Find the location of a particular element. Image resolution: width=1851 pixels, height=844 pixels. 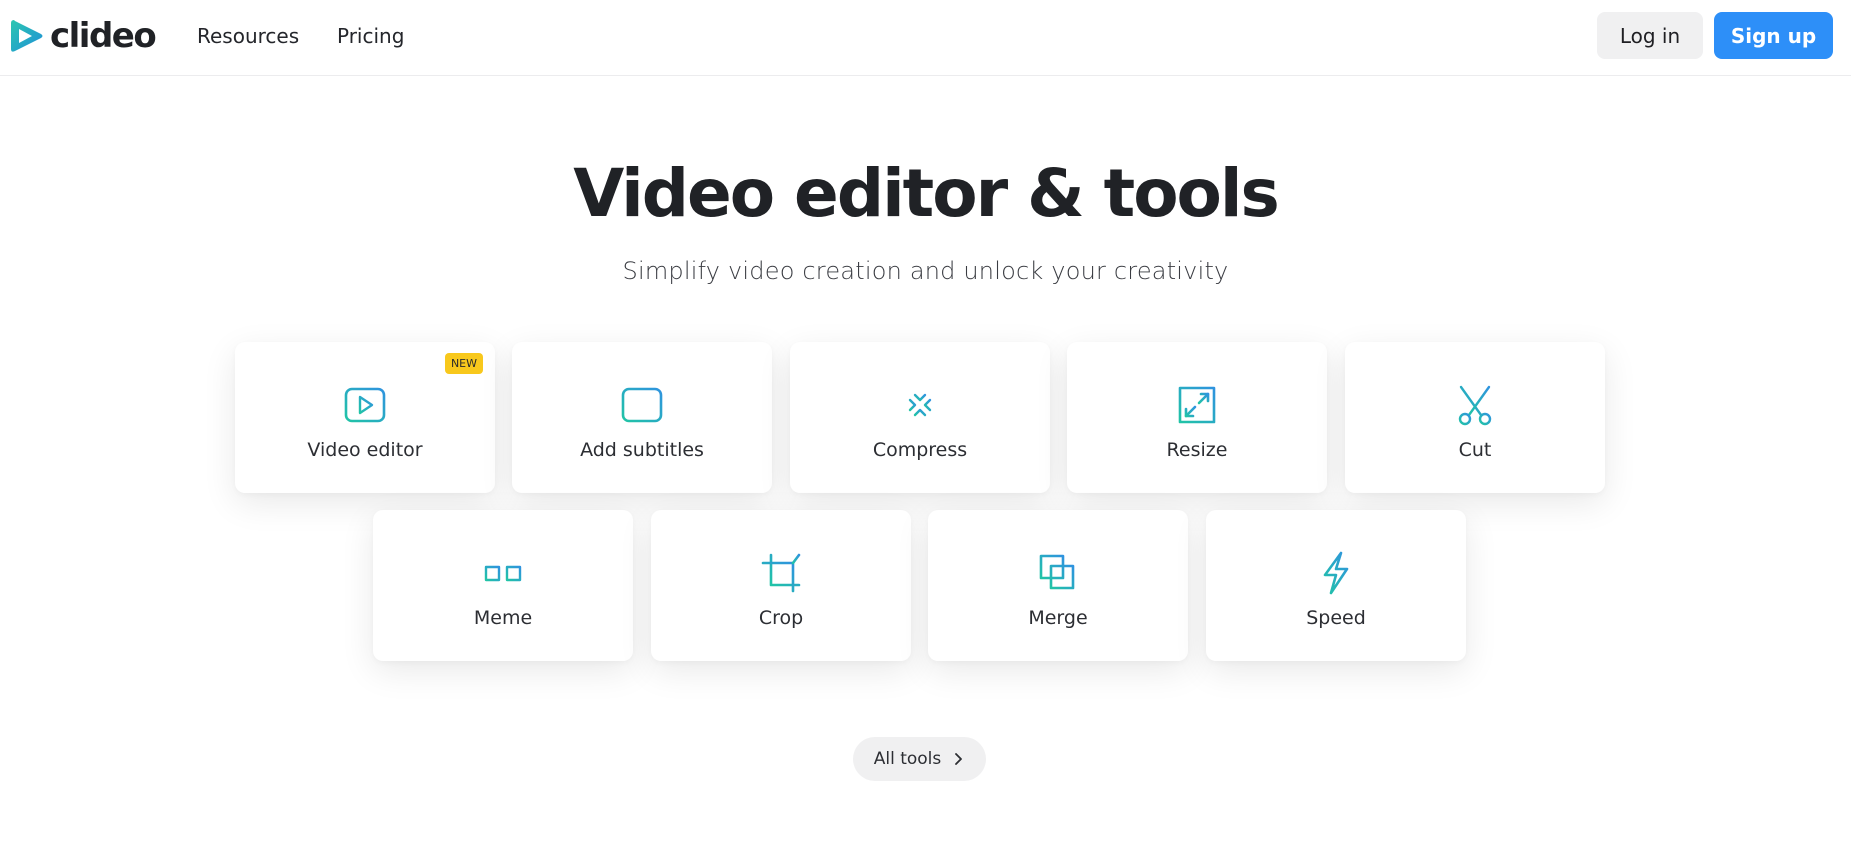

chevron-right-icon is located at coordinates (959, 759).